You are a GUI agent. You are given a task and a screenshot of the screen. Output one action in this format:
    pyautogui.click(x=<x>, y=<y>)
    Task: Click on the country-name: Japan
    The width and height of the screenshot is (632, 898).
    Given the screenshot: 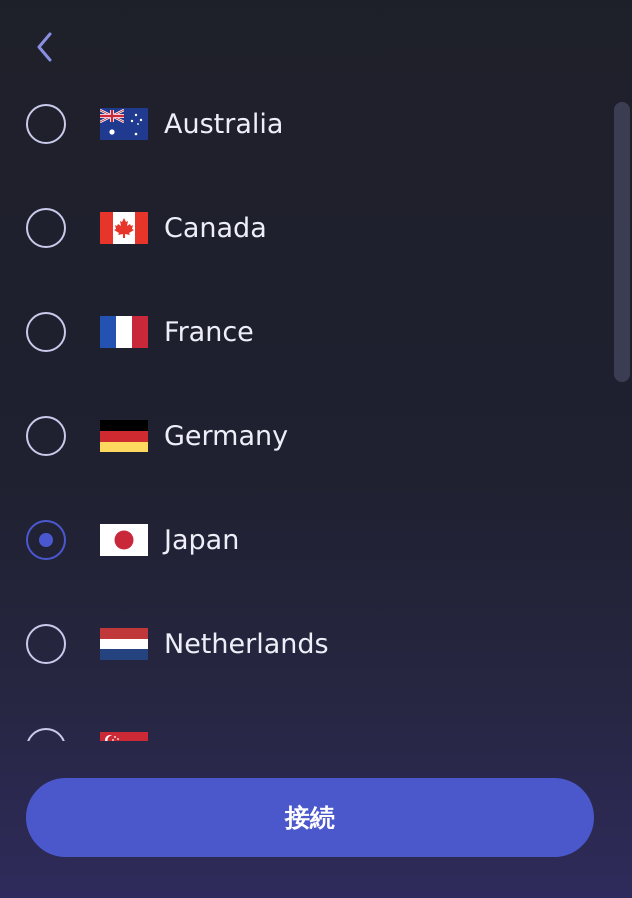 What is the action you would take?
    pyautogui.click(x=202, y=540)
    